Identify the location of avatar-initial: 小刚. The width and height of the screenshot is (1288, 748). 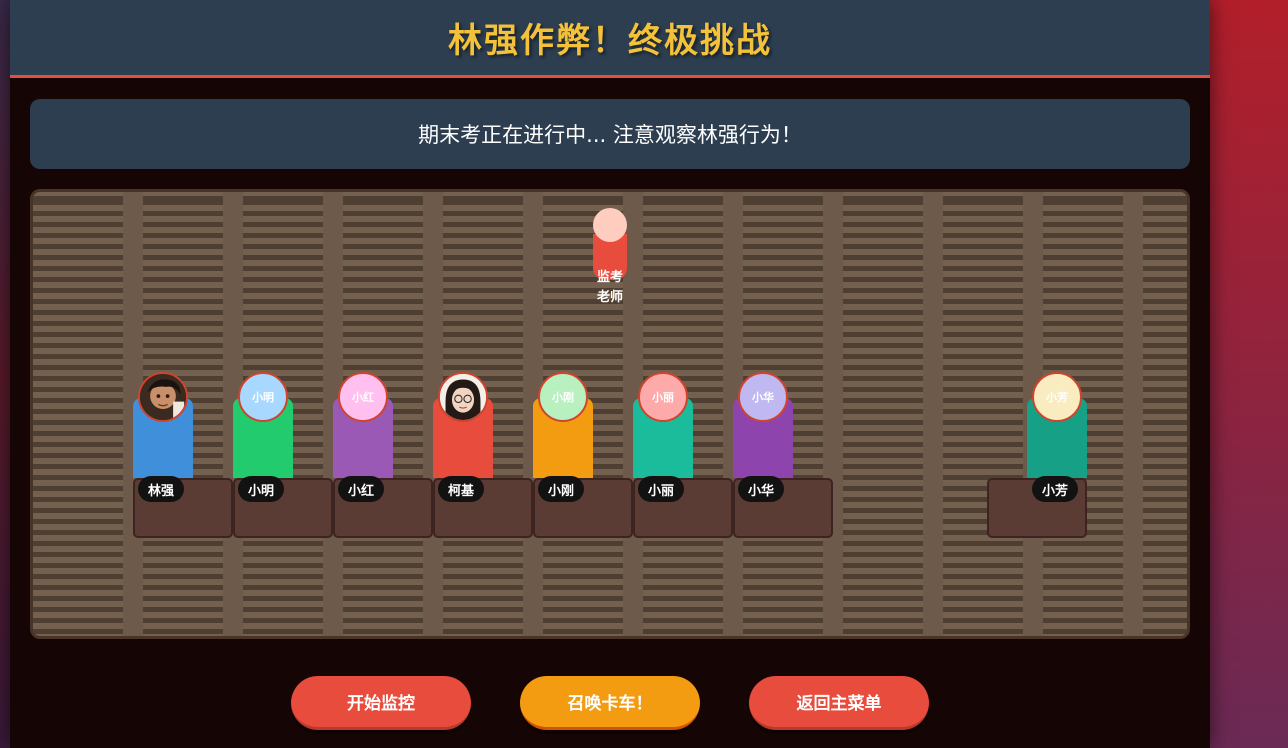
(563, 397).